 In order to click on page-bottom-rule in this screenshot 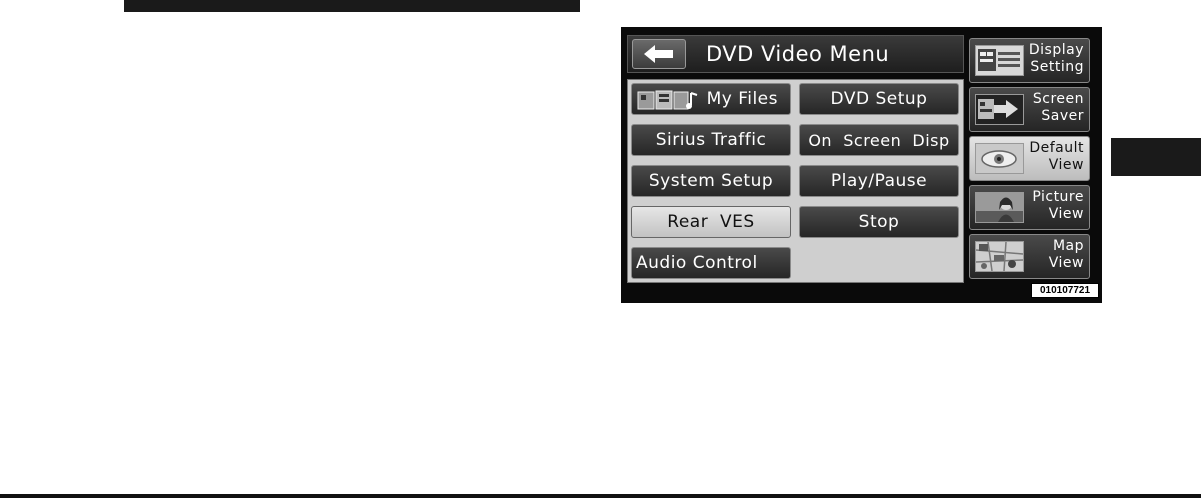, I will do `click(600, 496)`.